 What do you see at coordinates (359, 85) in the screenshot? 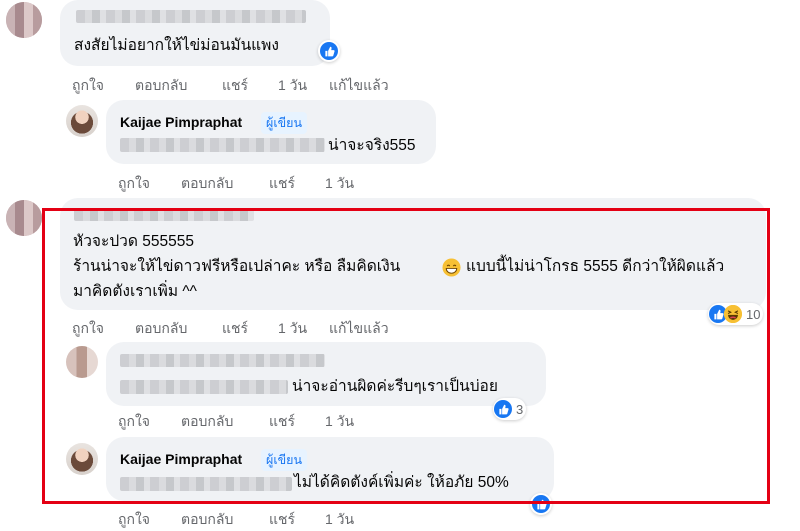
I see `edited-label: แก้ไขแล้ว` at bounding box center [359, 85].